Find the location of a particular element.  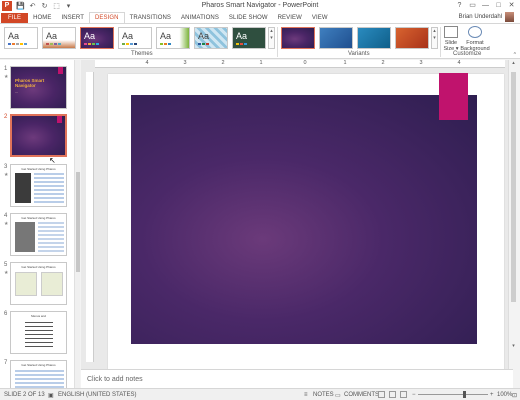

zoom-slider-knob is located at coordinates (464, 394).